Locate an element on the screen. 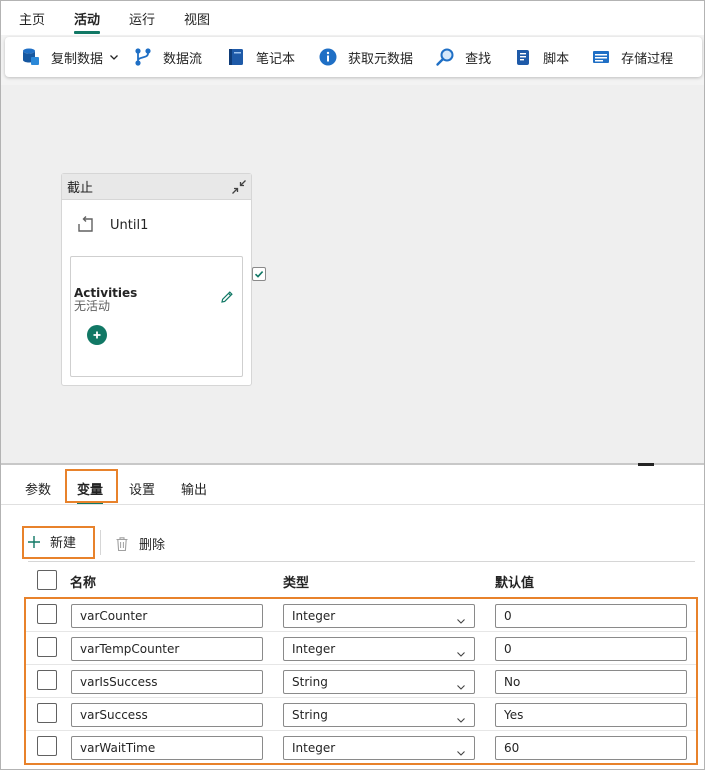 Image resolution: width=705 pixels, height=770 pixels. tab-output: 输出 is located at coordinates (194, 488).